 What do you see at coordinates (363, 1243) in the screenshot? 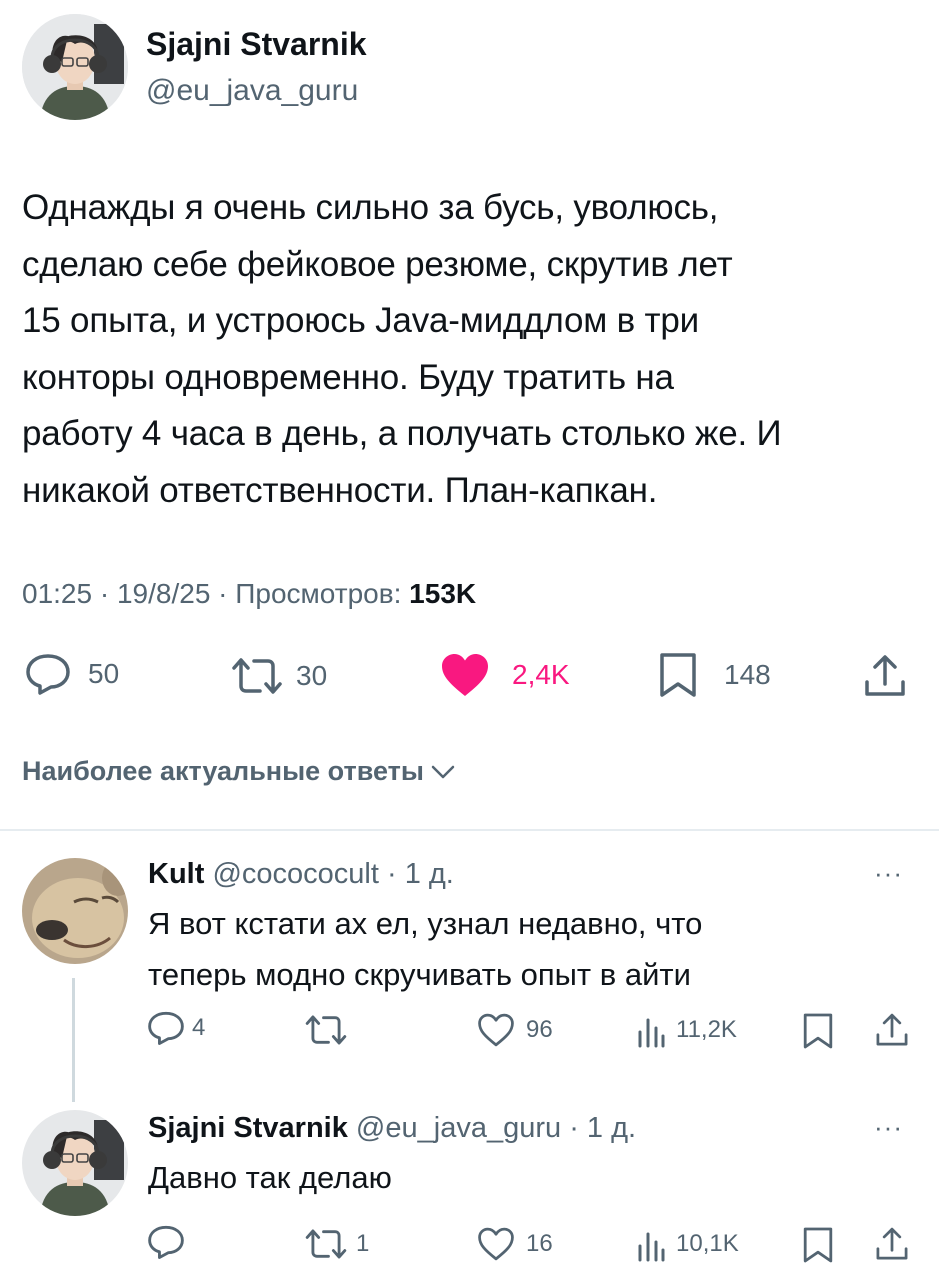
I see `reply-retweet-count: 1` at bounding box center [363, 1243].